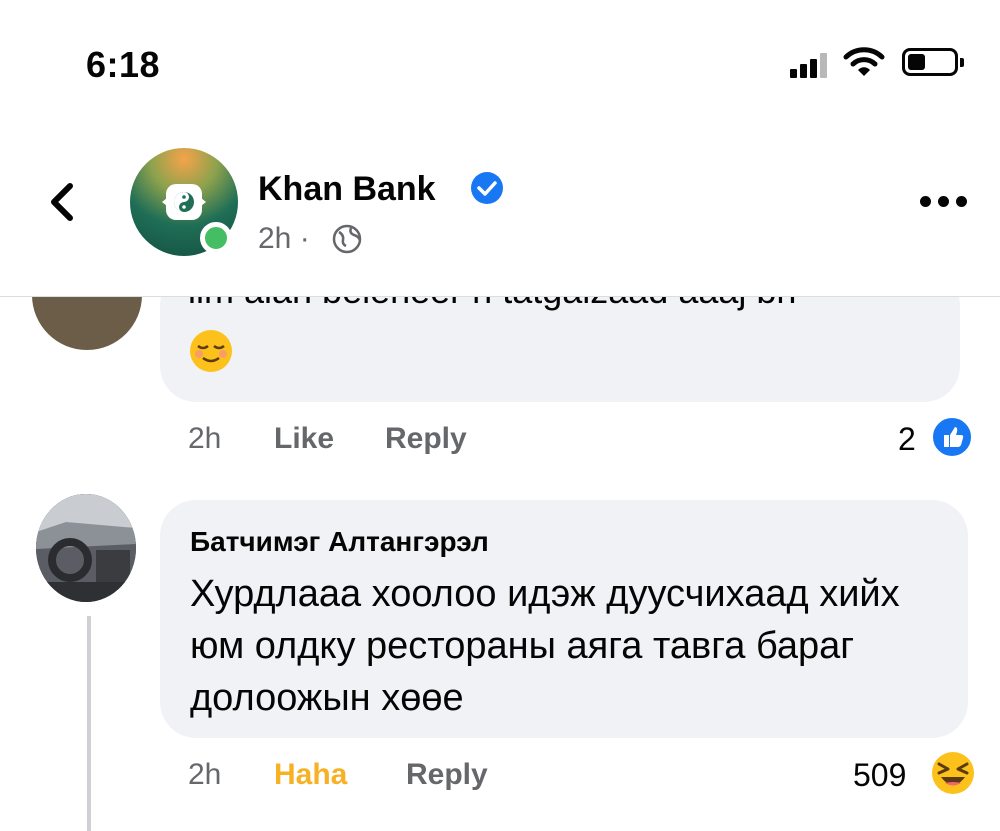 This screenshot has width=1000, height=831. What do you see at coordinates (347, 239) in the screenshot?
I see `globe-icon` at bounding box center [347, 239].